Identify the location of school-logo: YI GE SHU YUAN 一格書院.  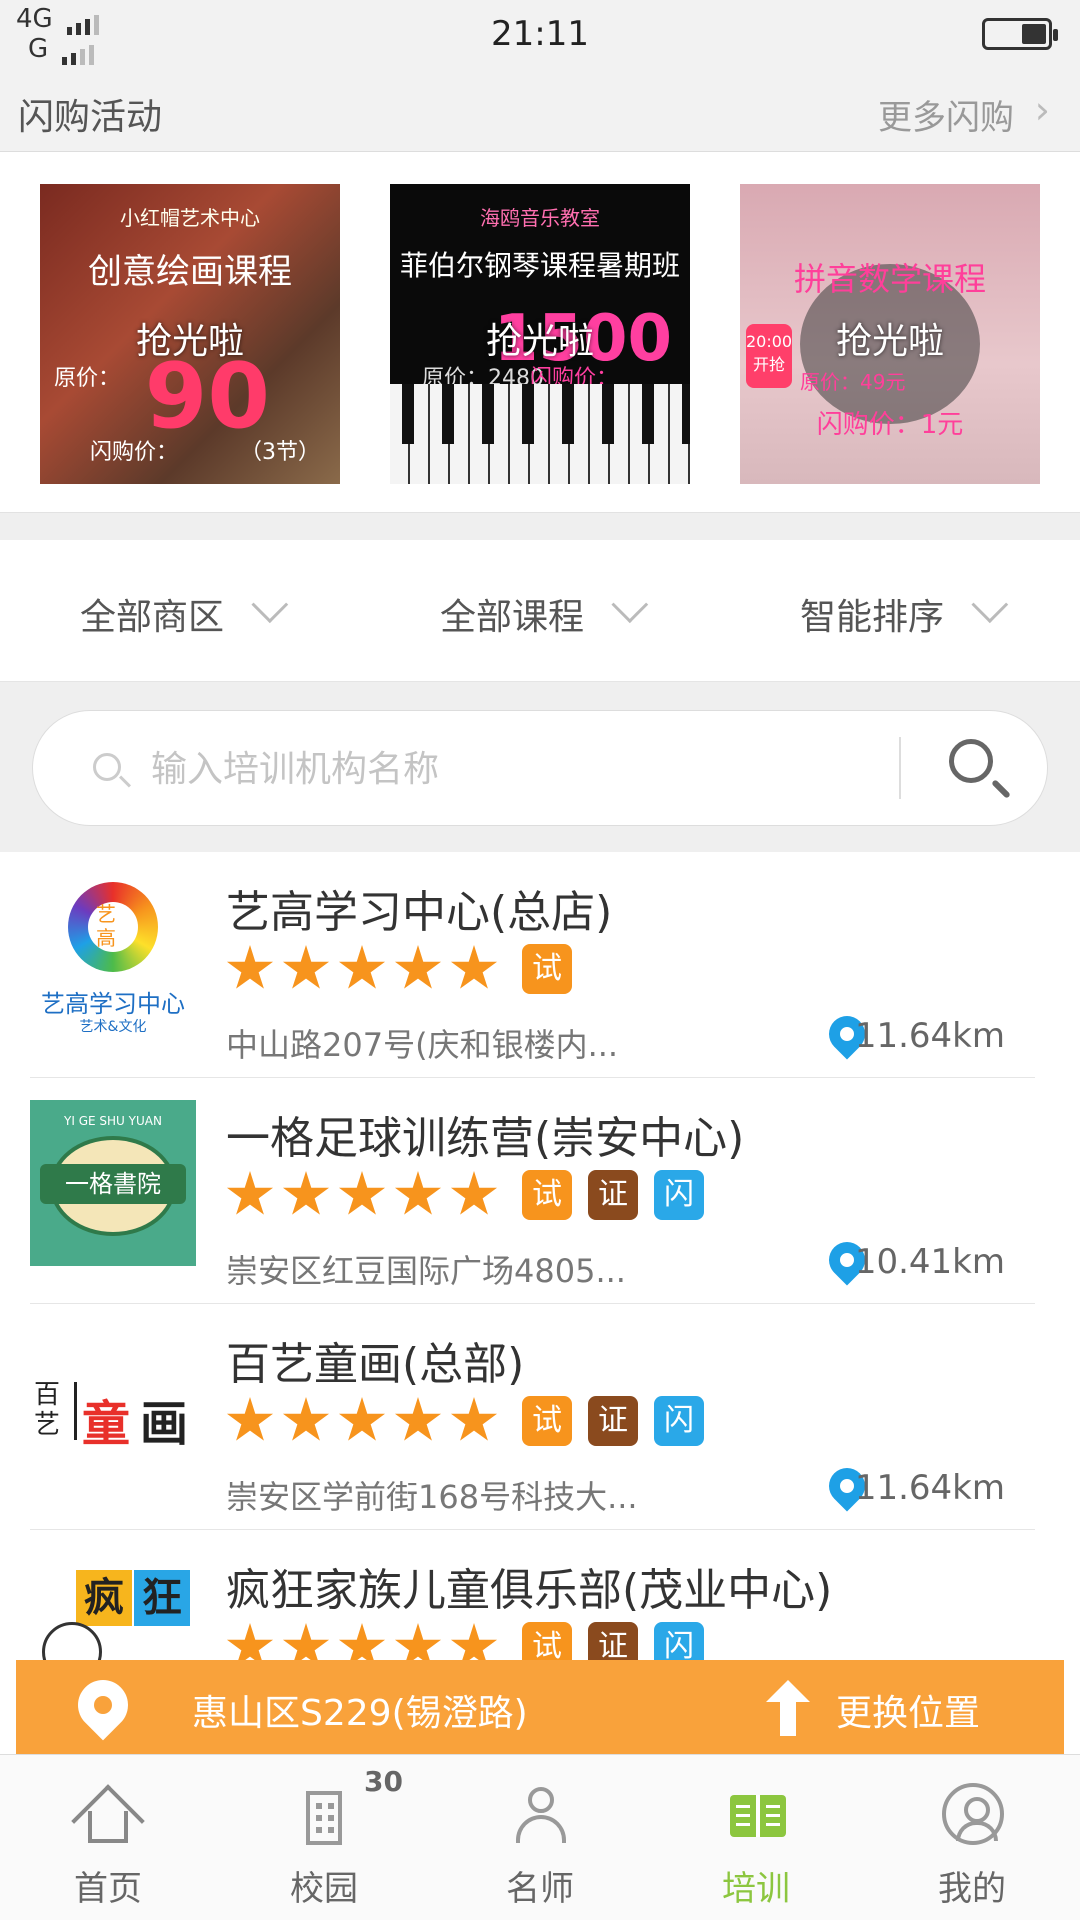
(113, 1183).